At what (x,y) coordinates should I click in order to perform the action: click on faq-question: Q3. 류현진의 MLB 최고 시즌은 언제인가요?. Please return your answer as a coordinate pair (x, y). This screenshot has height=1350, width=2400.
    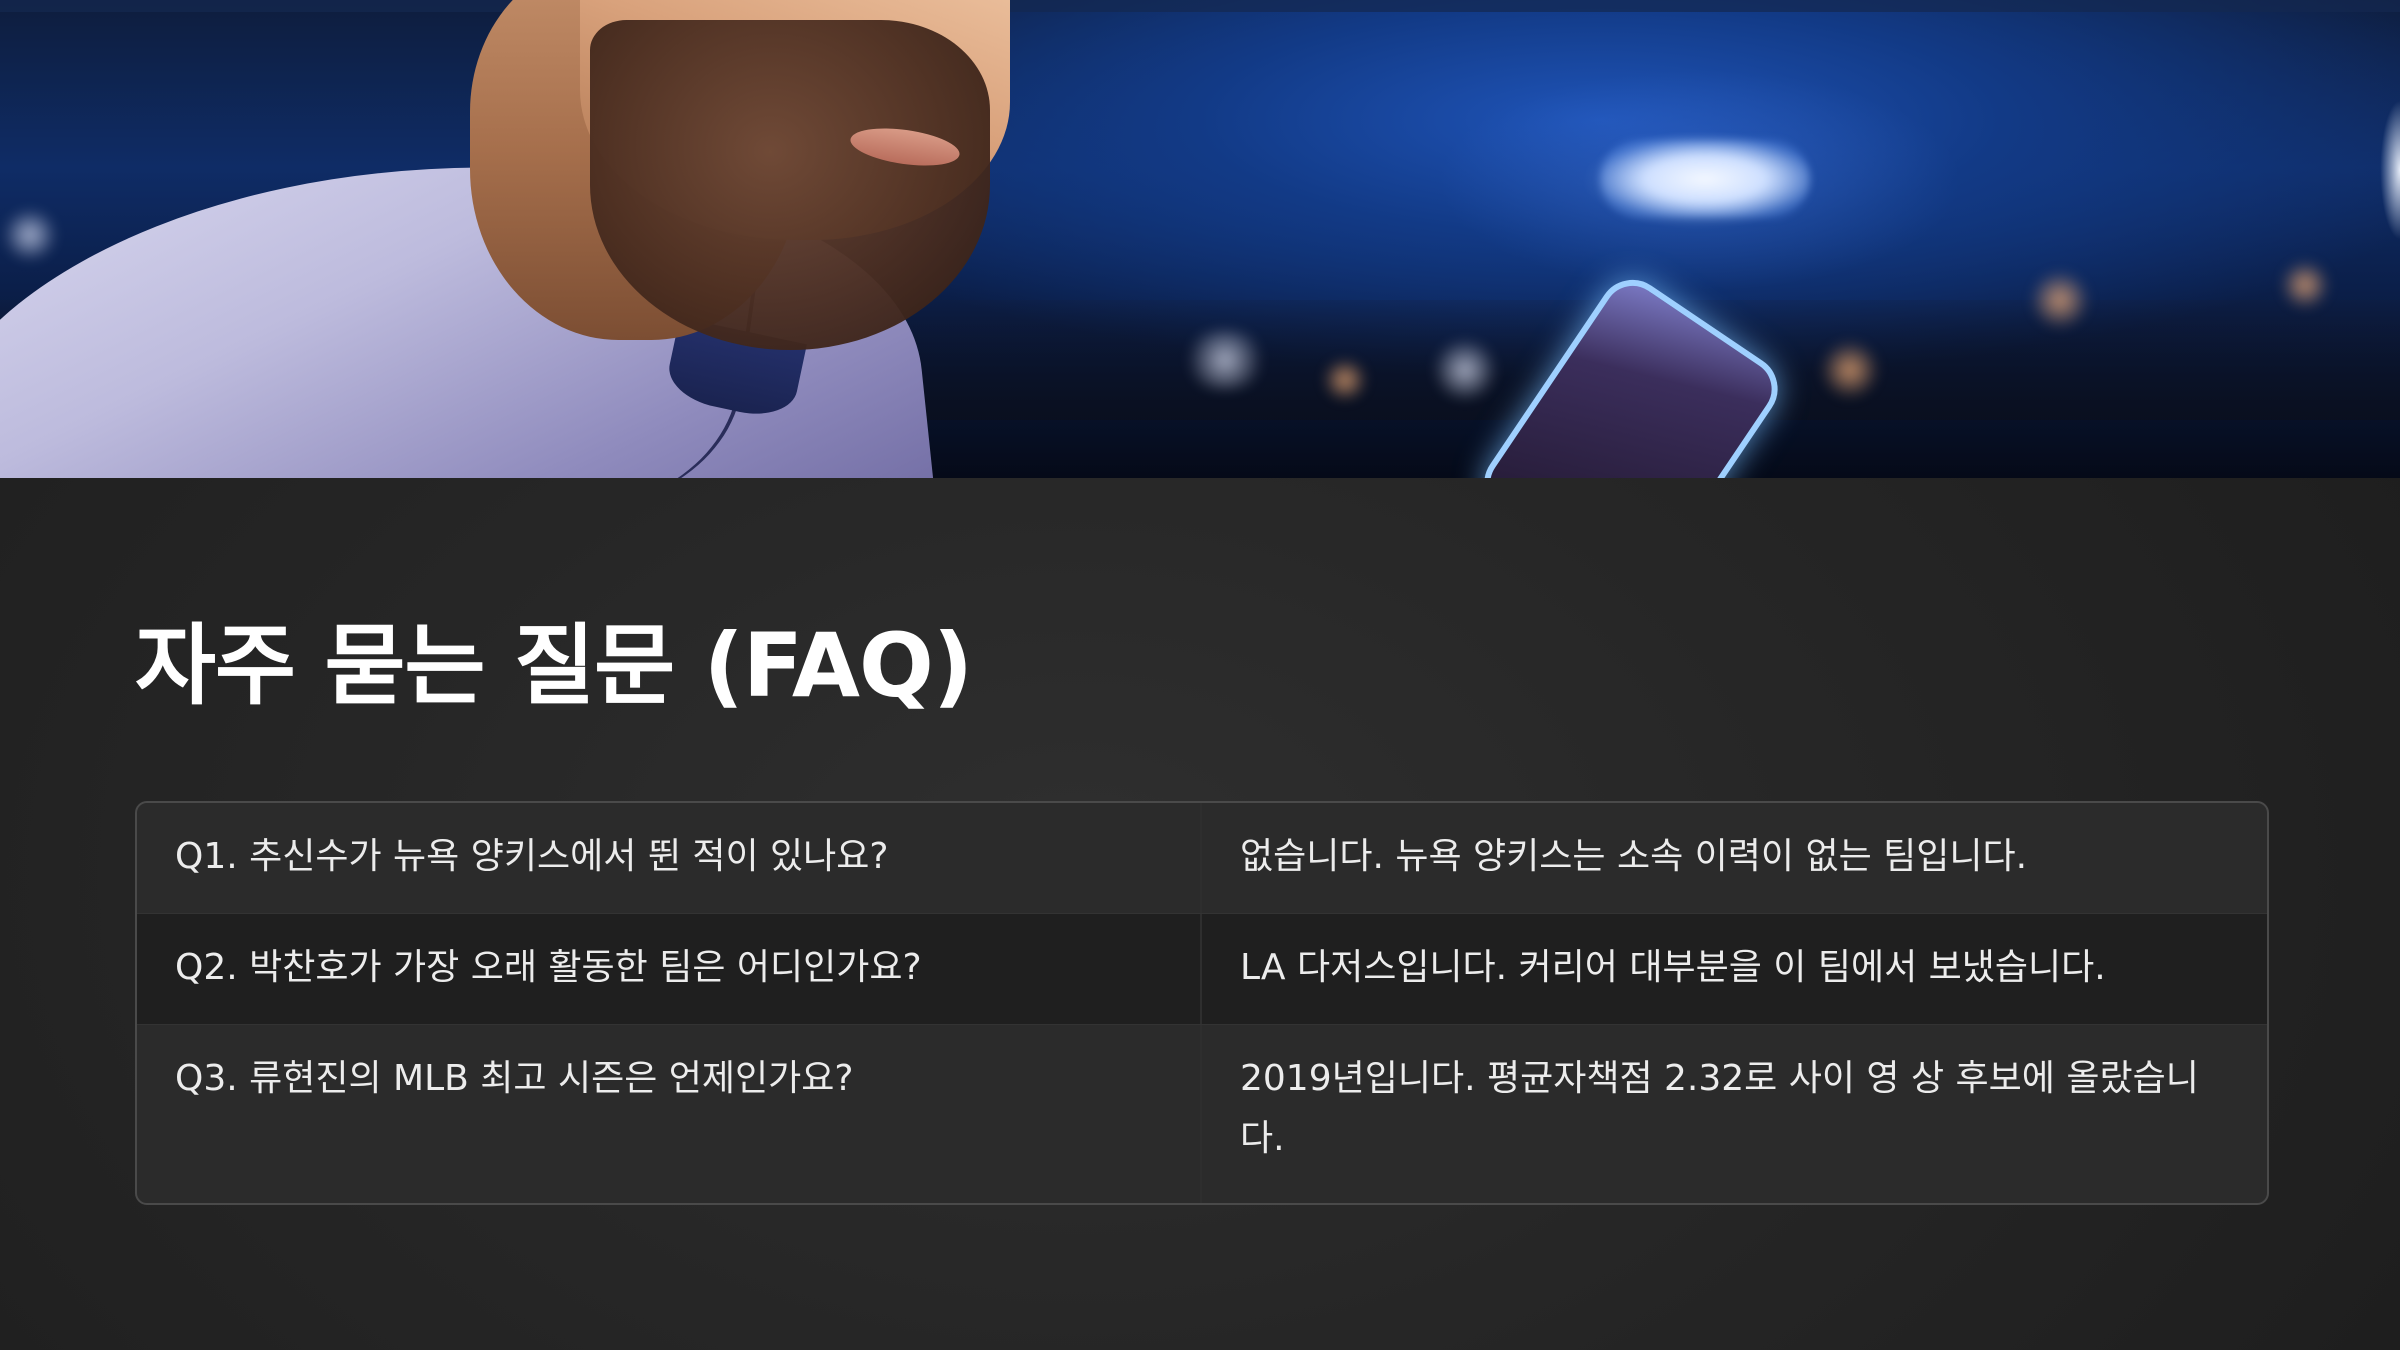
    Looking at the image, I should click on (669, 1114).